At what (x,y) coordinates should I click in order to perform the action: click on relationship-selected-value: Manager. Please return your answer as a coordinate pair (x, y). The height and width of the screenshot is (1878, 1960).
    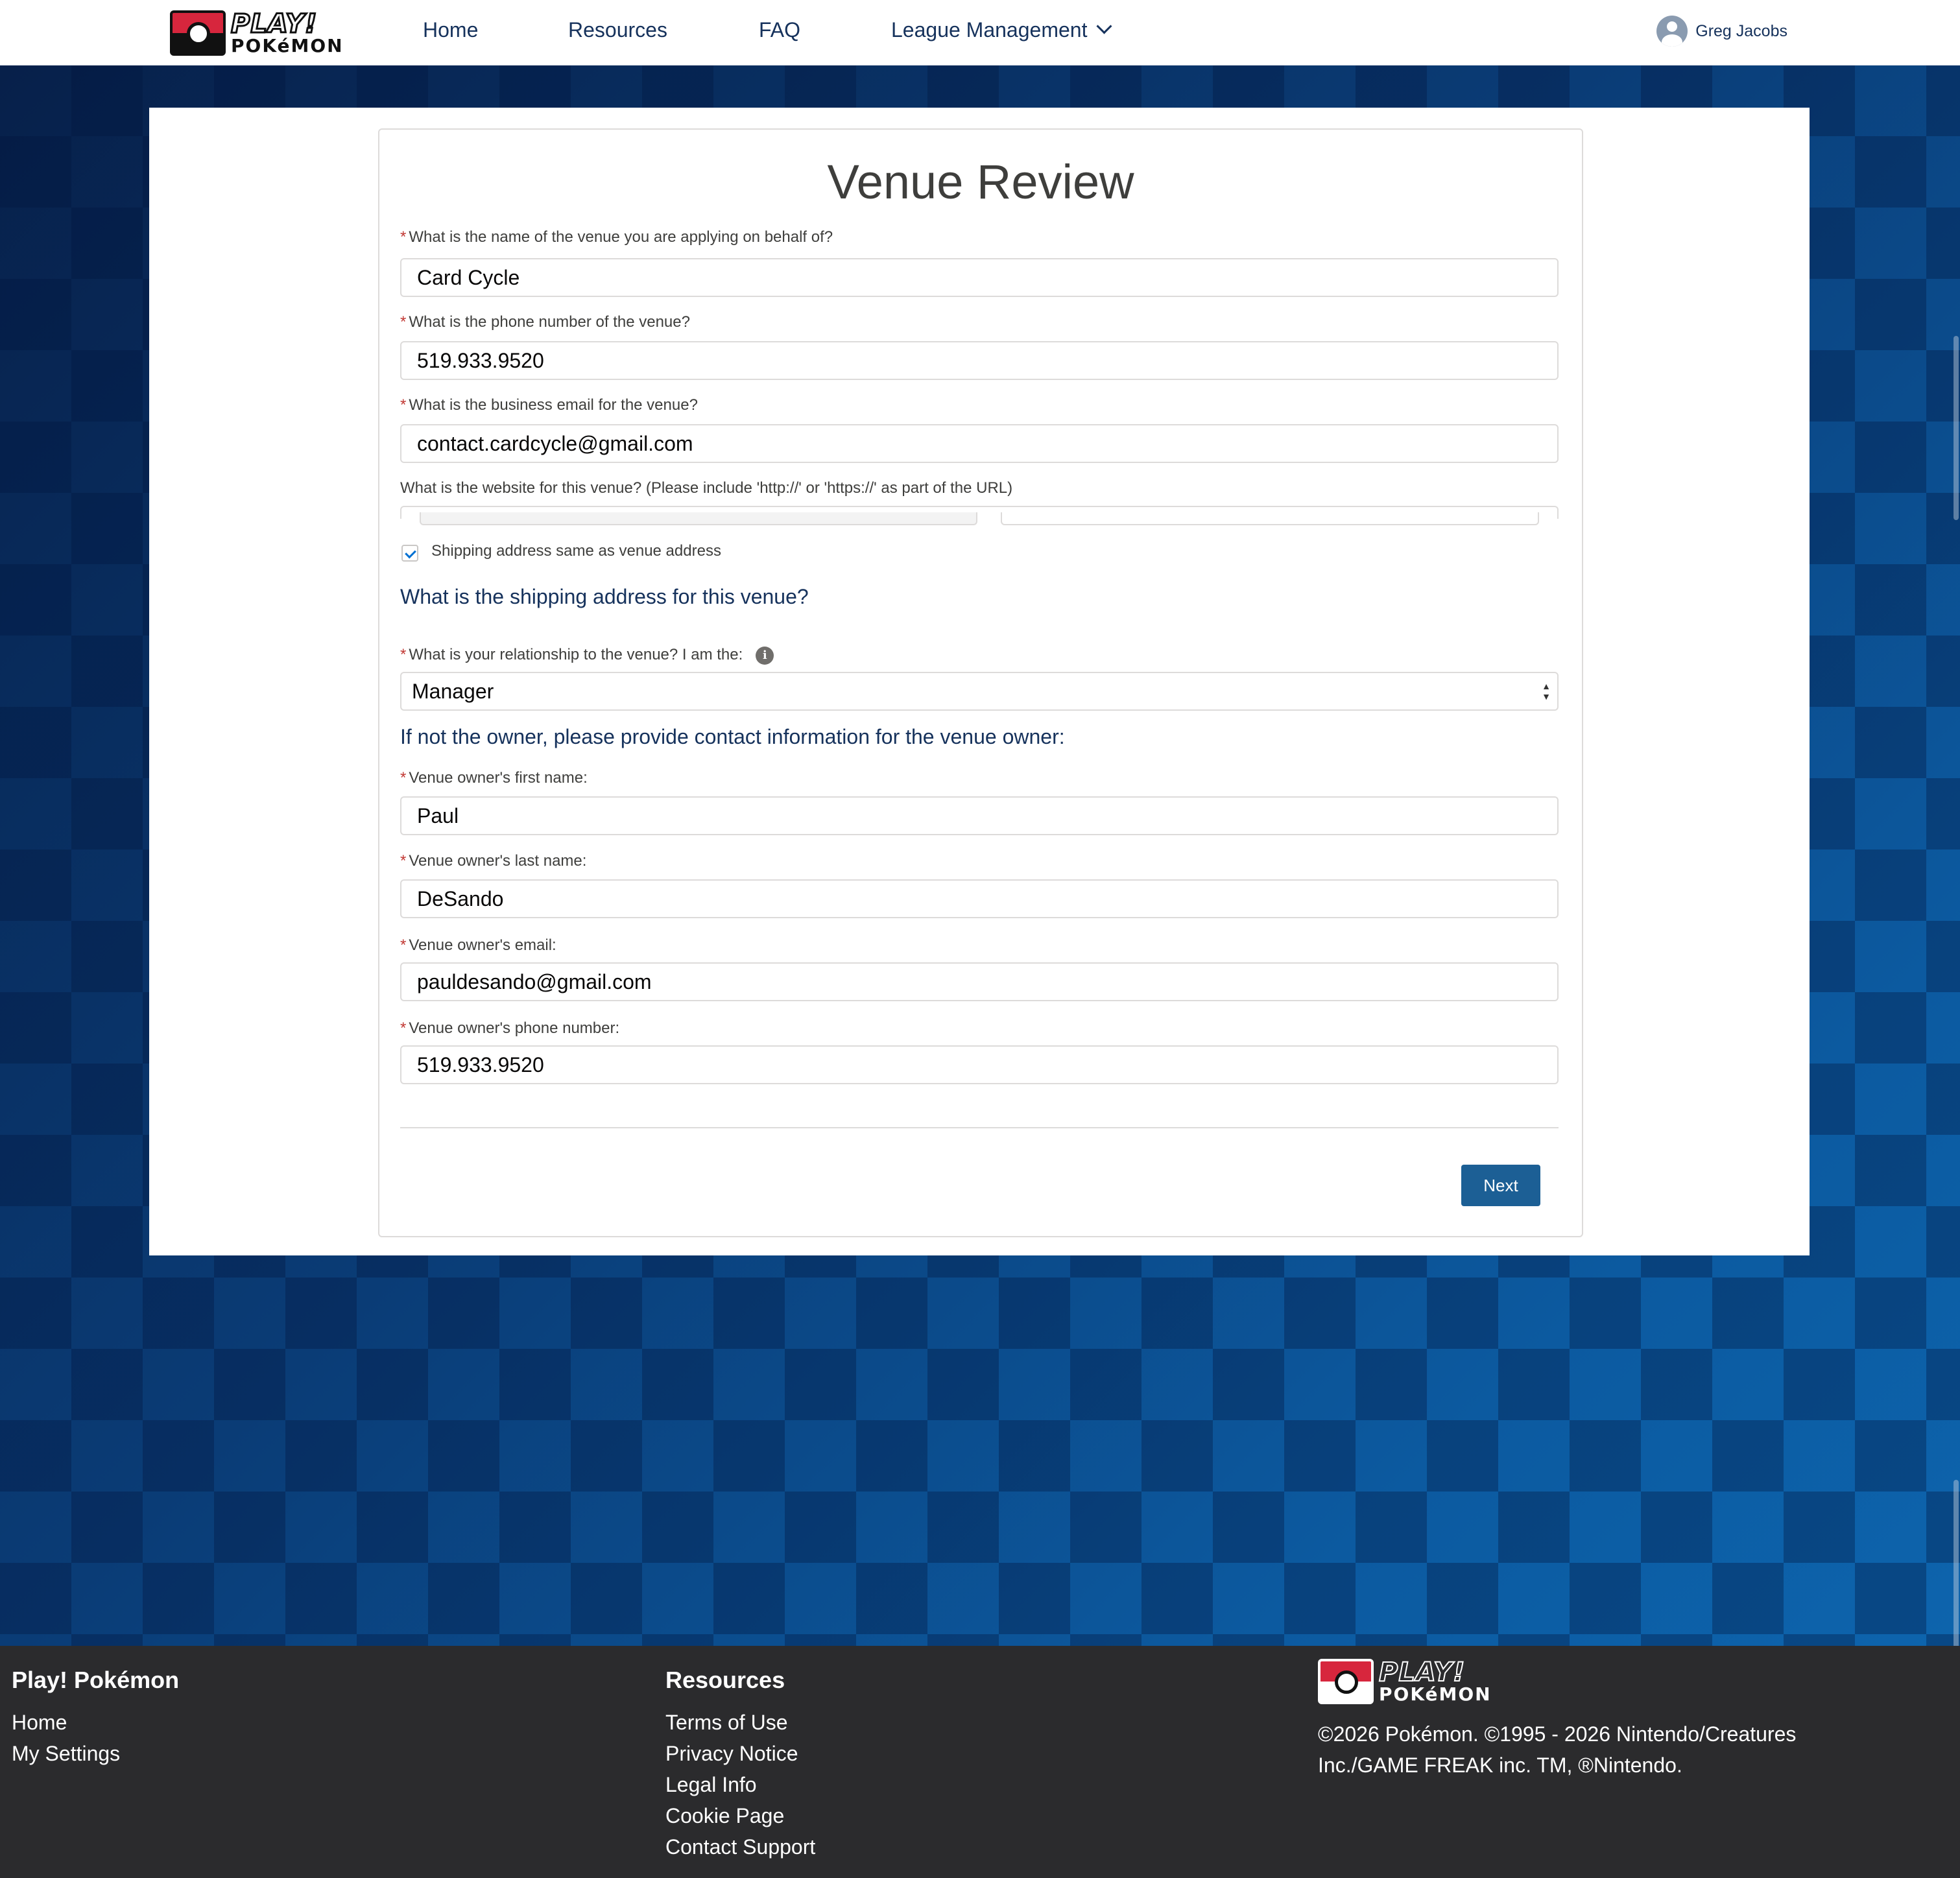
    Looking at the image, I should click on (453, 691).